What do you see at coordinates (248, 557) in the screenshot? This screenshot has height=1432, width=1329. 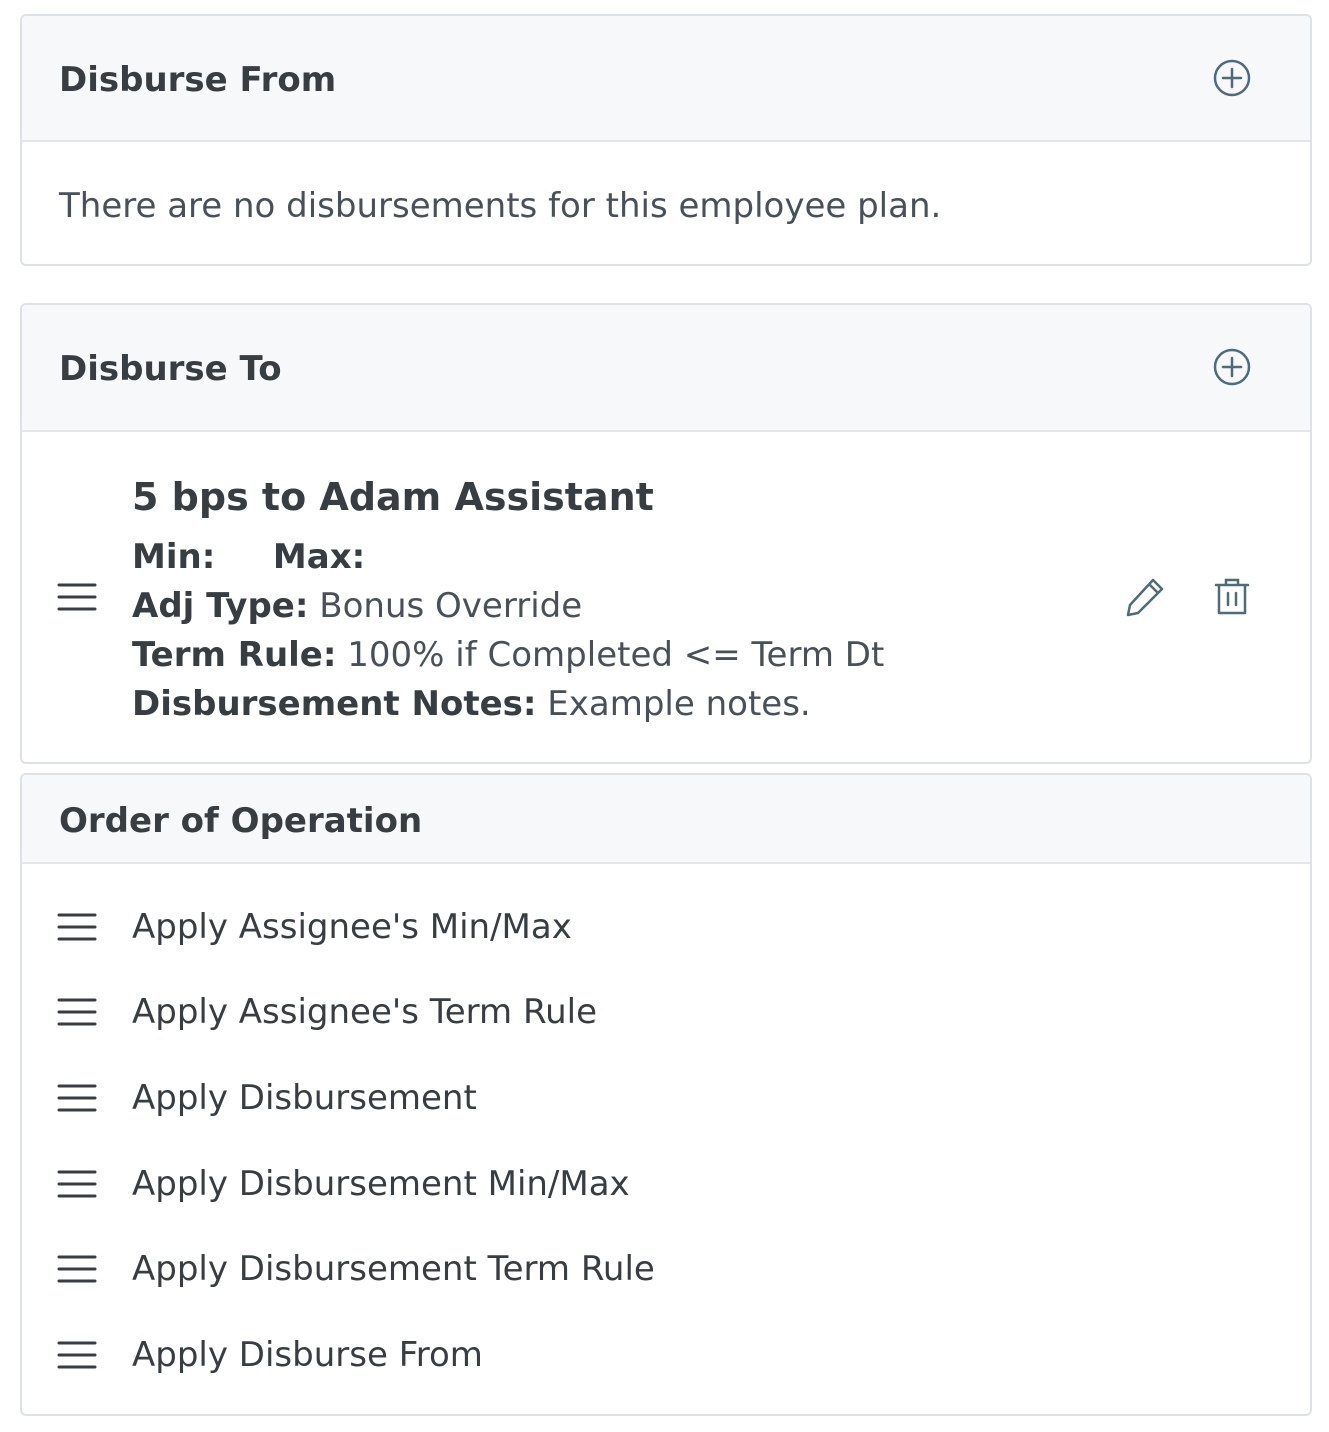 I see `min-max-line: Min: Max:` at bounding box center [248, 557].